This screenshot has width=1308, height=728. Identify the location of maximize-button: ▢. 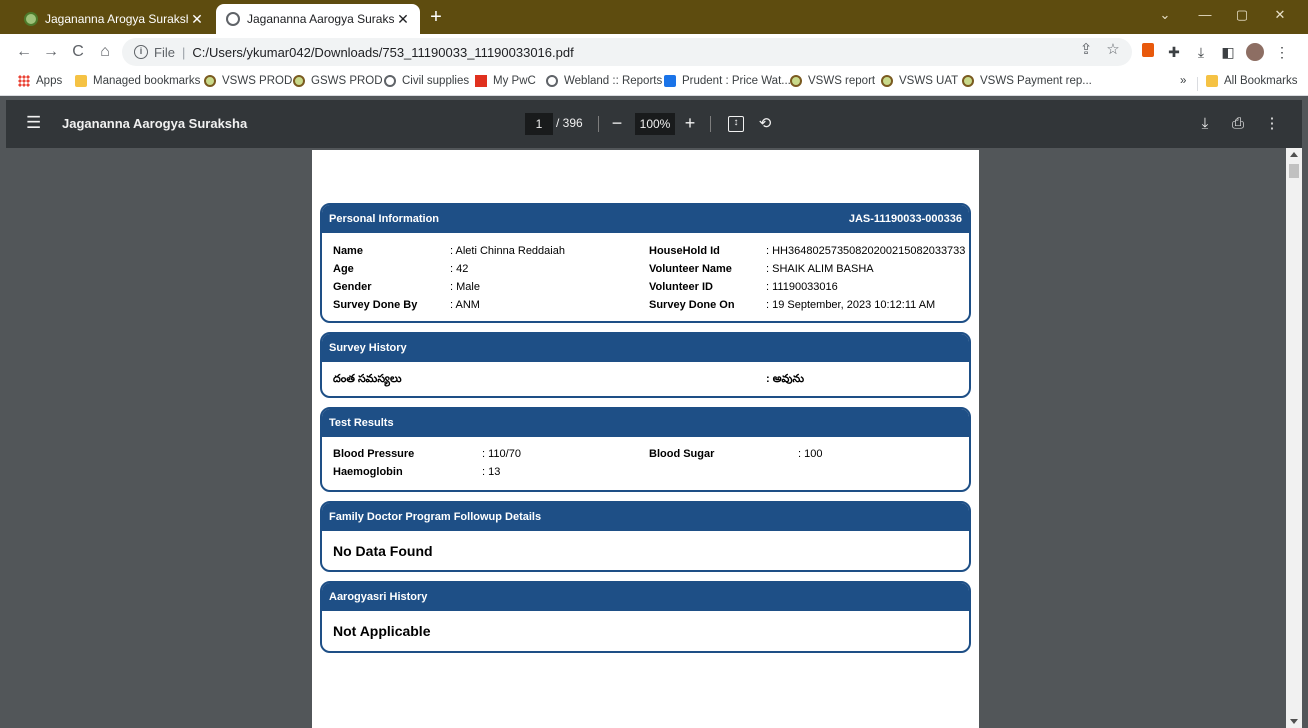
(1242, 15).